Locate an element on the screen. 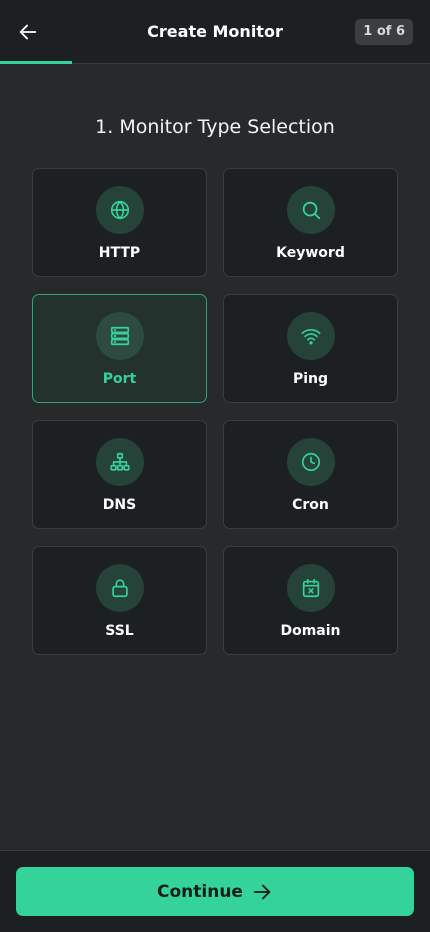  monitor-type-card-cron: Cron is located at coordinates (310, 474).